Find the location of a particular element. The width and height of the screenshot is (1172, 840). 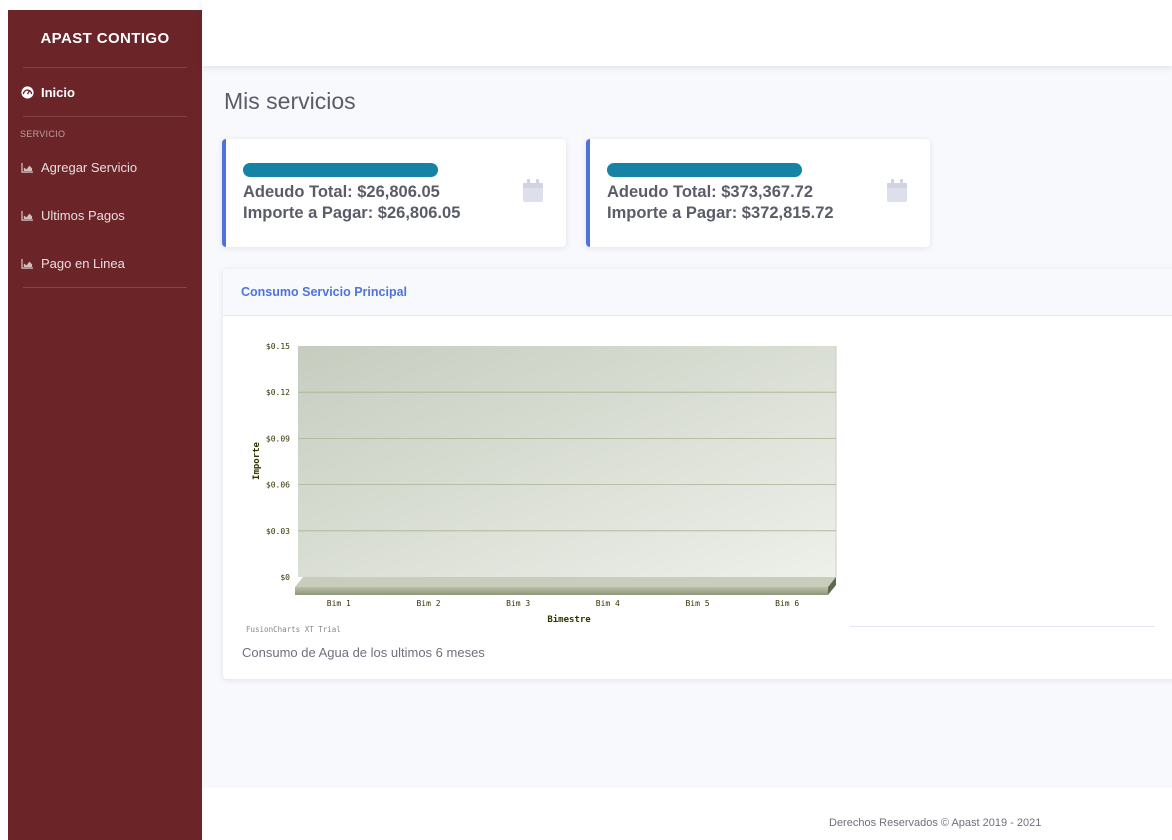

chart-caption: Consumo de Agua de los ultimos 6 meses is located at coordinates (363, 652).